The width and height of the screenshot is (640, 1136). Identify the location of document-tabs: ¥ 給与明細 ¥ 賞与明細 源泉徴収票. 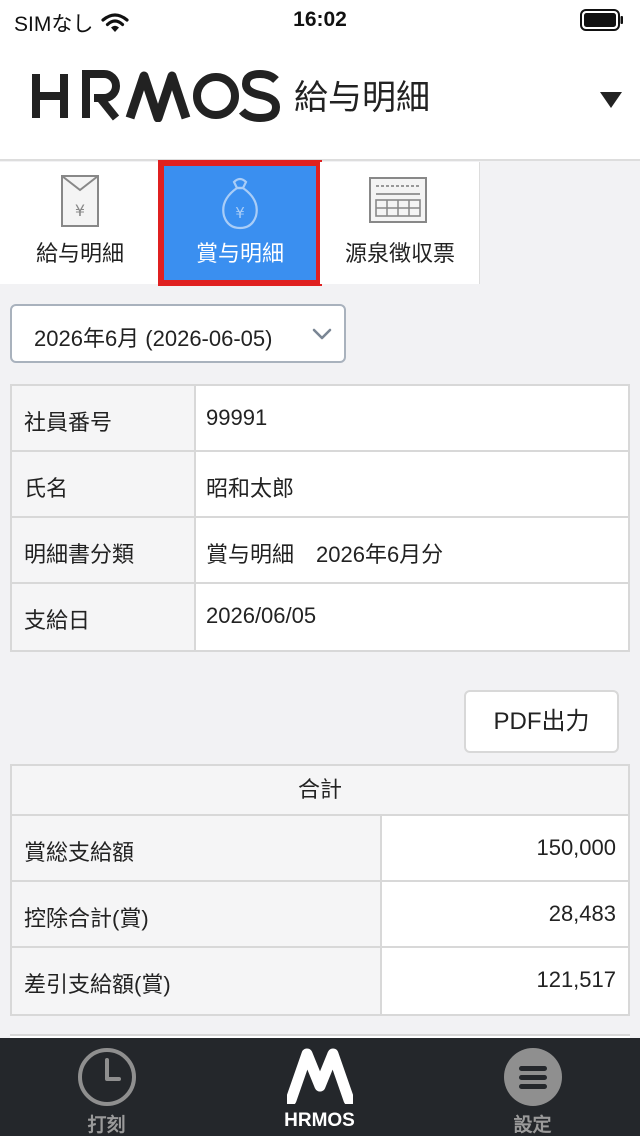
(240, 223).